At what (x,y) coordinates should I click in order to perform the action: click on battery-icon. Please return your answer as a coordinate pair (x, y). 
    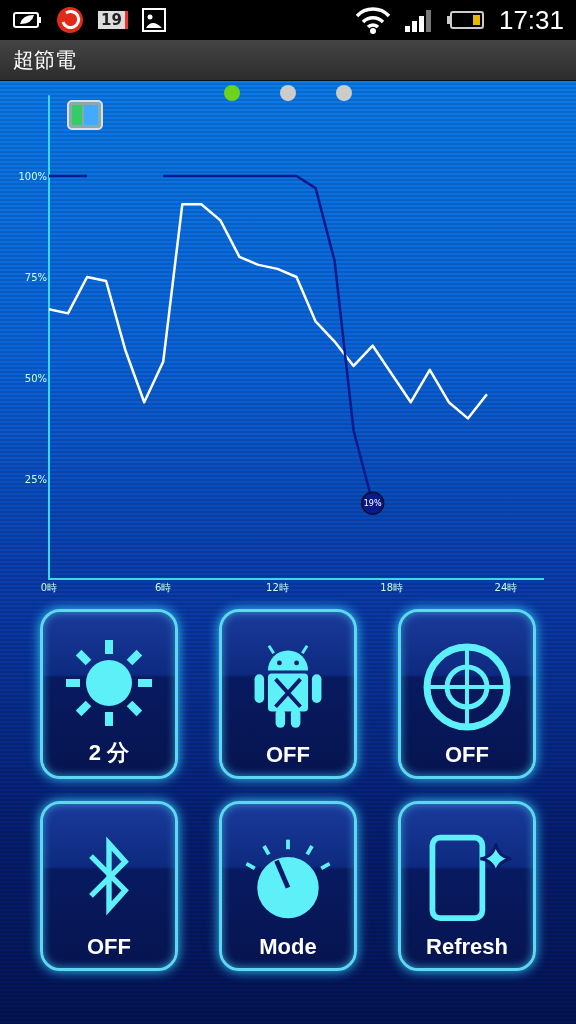
    Looking at the image, I should click on (465, 20).